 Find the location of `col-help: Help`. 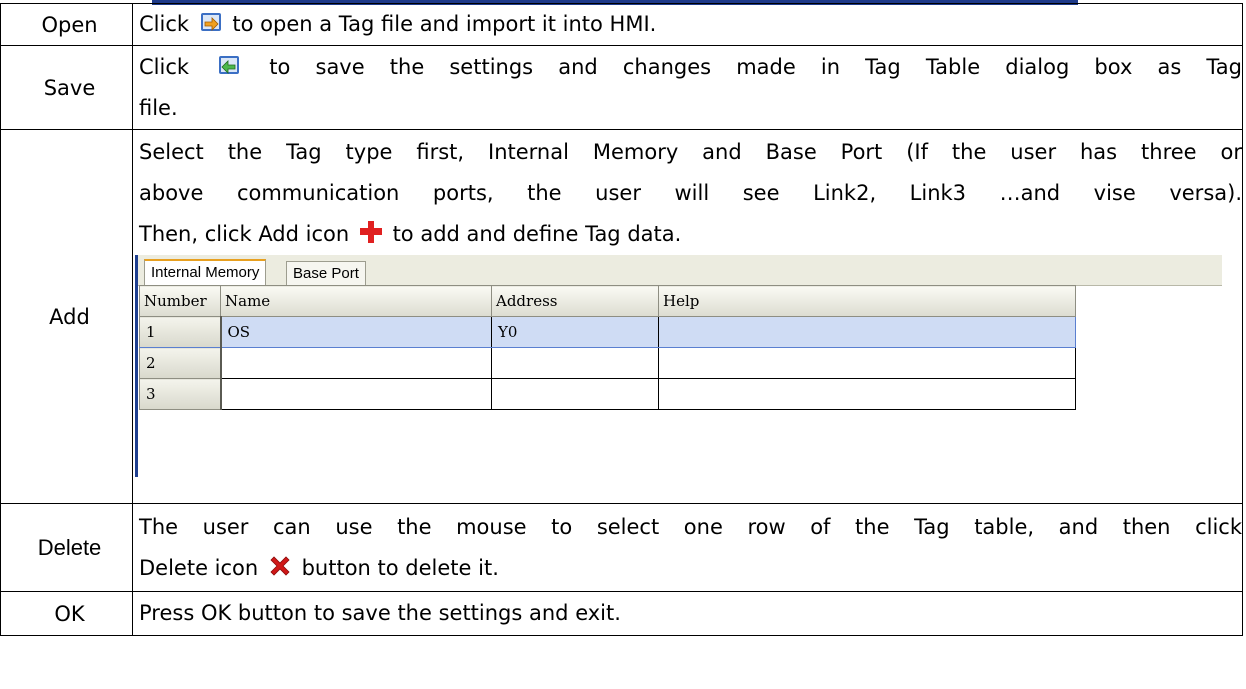

col-help: Help is located at coordinates (867, 301).